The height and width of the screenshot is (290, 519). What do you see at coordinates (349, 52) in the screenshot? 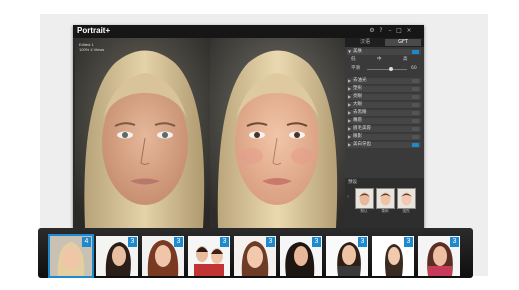
I see `collapse-triangle-icon: ▼` at bounding box center [349, 52].